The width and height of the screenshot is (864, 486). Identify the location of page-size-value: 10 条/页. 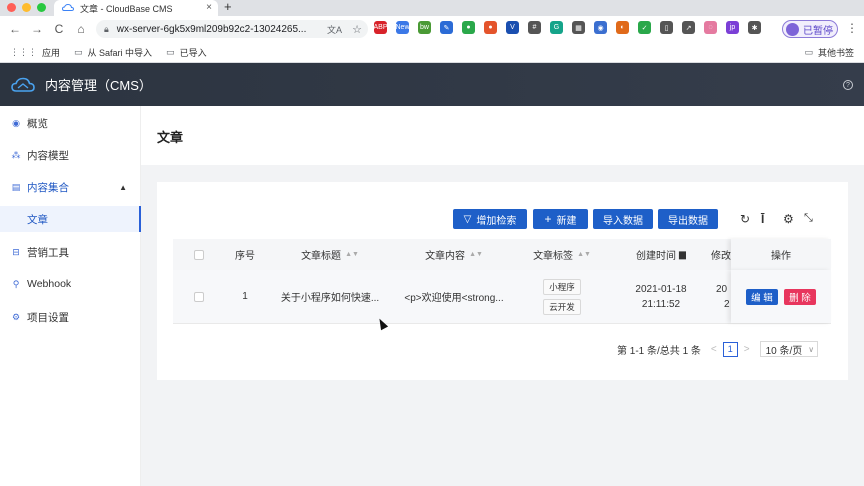
(784, 351).